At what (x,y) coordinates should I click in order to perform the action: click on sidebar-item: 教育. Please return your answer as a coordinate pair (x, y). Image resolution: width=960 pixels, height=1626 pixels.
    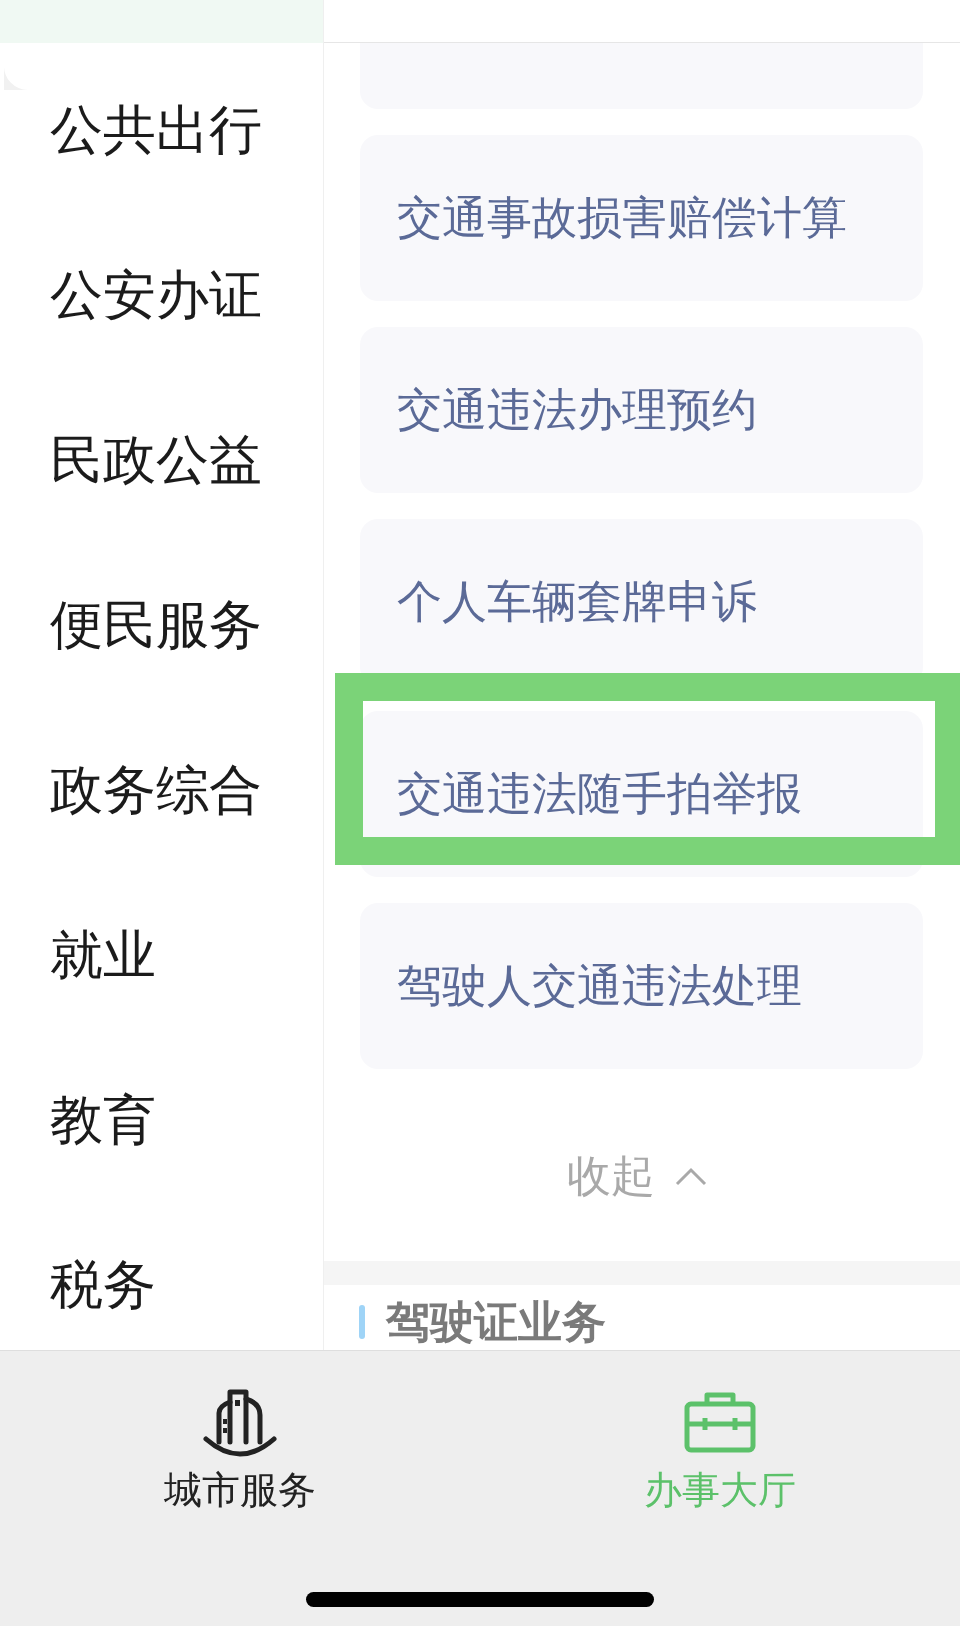
    Looking at the image, I should click on (103, 1120).